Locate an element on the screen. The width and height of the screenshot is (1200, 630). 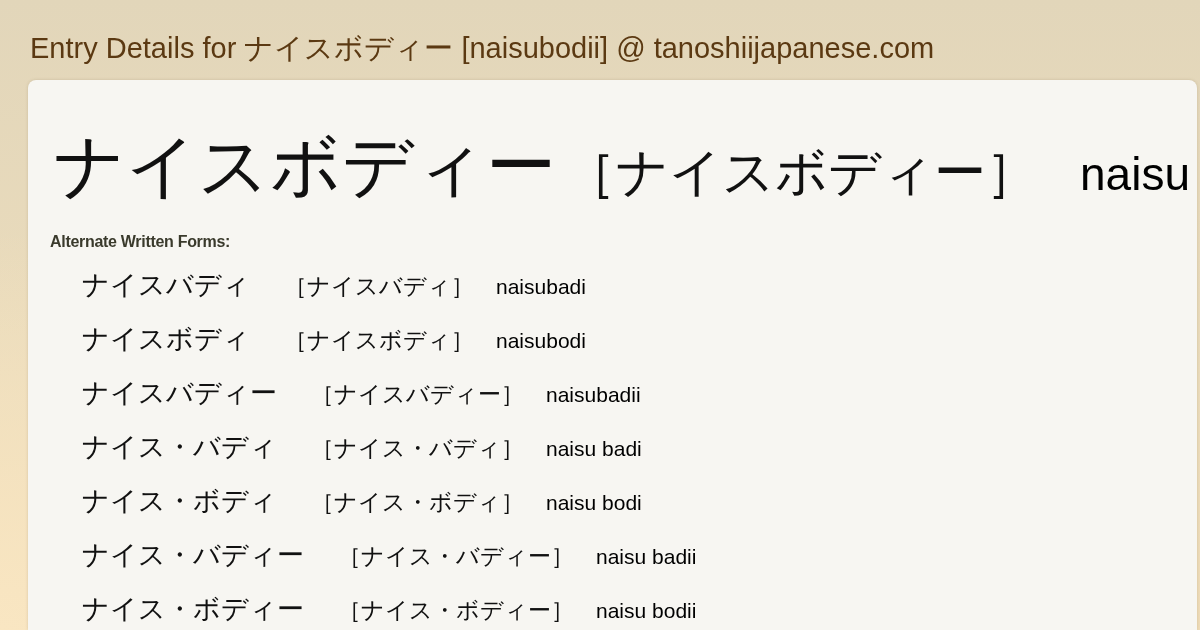
alternate-form-word: ナイス・ボディ is located at coordinates (179, 501).